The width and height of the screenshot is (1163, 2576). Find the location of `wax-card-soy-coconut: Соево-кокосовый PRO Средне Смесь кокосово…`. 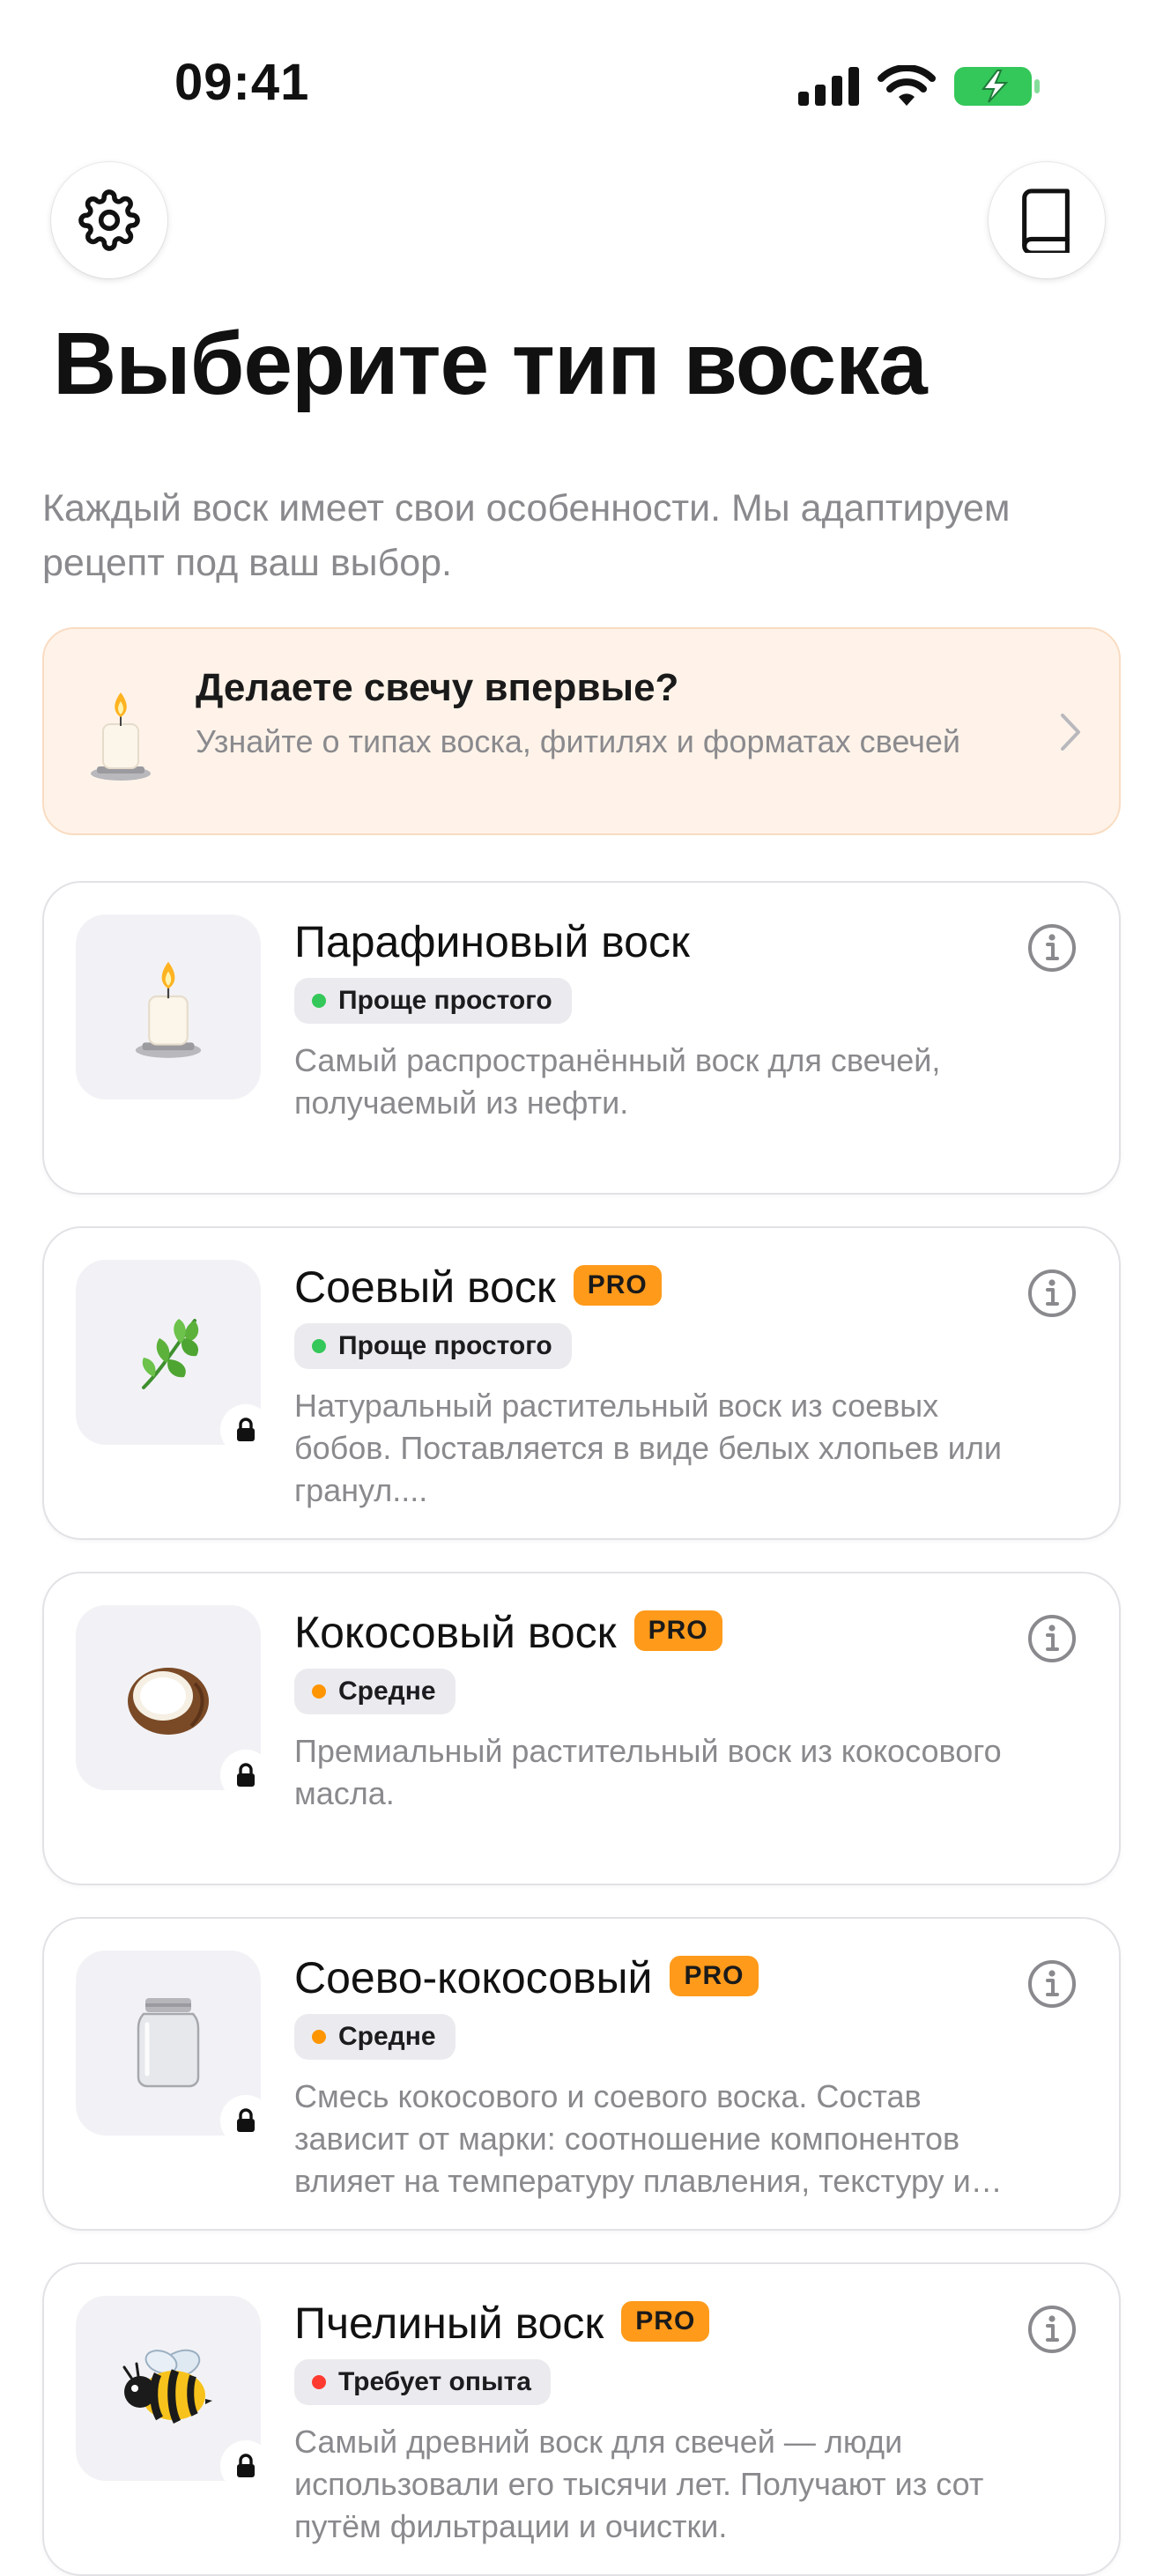

wax-card-soy-coconut: Соево-кокосовый PRO Средне Смесь кокосово… is located at coordinates (581, 2074).